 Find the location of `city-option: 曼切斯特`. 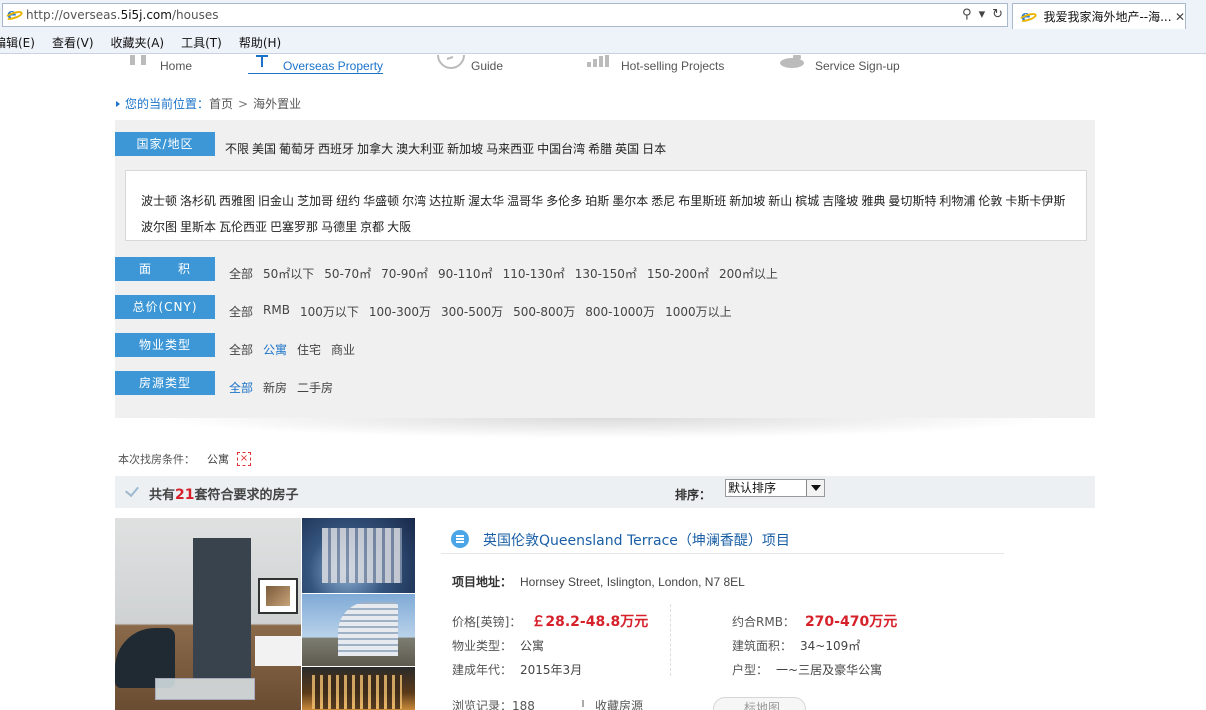

city-option: 曼切斯特 is located at coordinates (912, 201).